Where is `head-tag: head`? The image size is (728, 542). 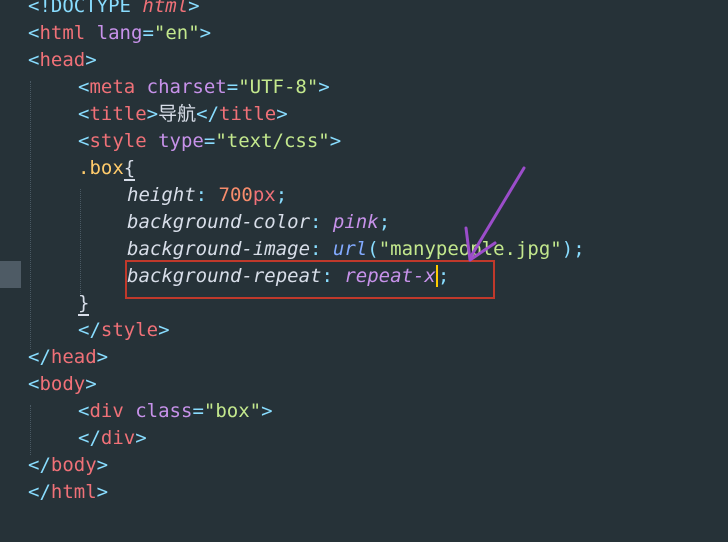 head-tag: head is located at coordinates (62, 60).